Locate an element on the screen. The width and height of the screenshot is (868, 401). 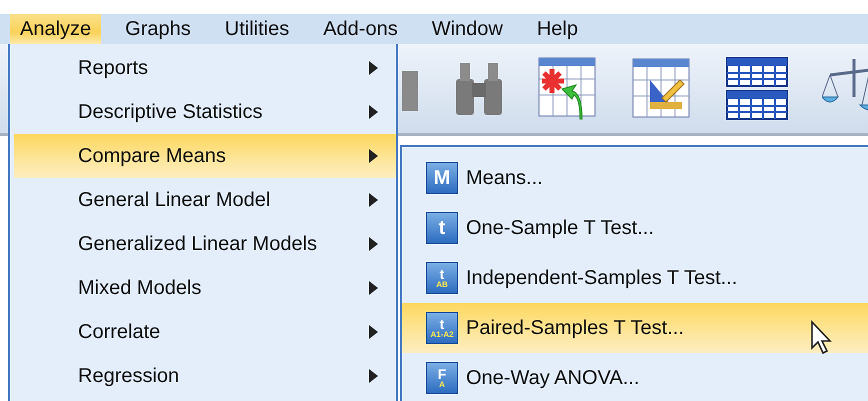
menu-bar-item: Add-ons is located at coordinates (360, 29).